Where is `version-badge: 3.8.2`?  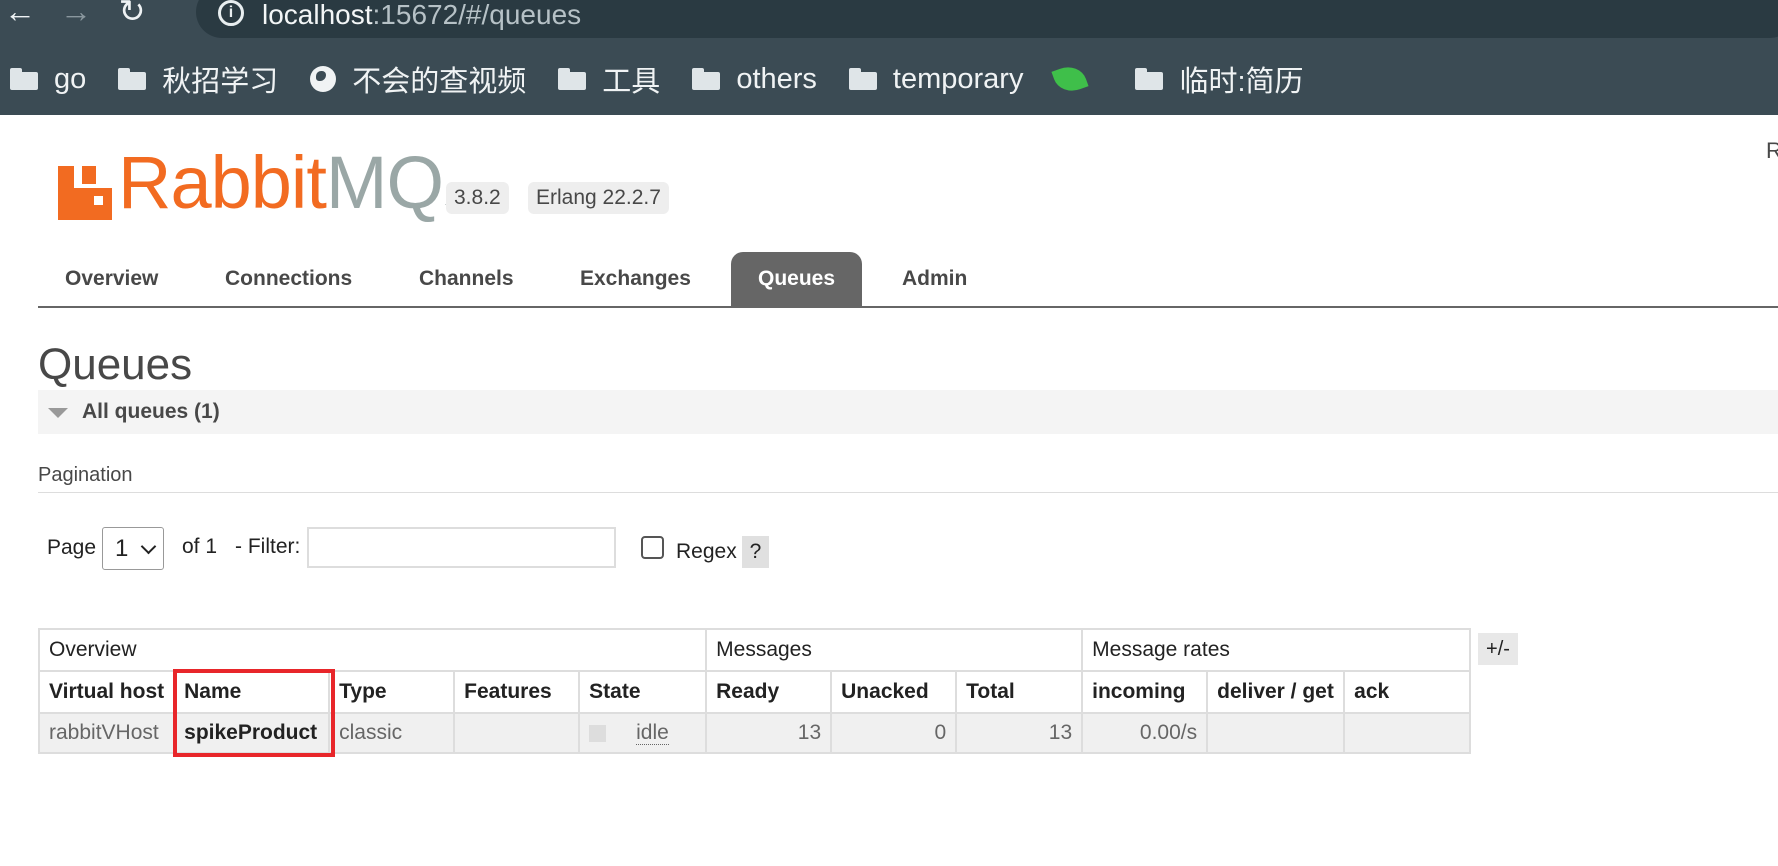 version-badge: 3.8.2 is located at coordinates (477, 198).